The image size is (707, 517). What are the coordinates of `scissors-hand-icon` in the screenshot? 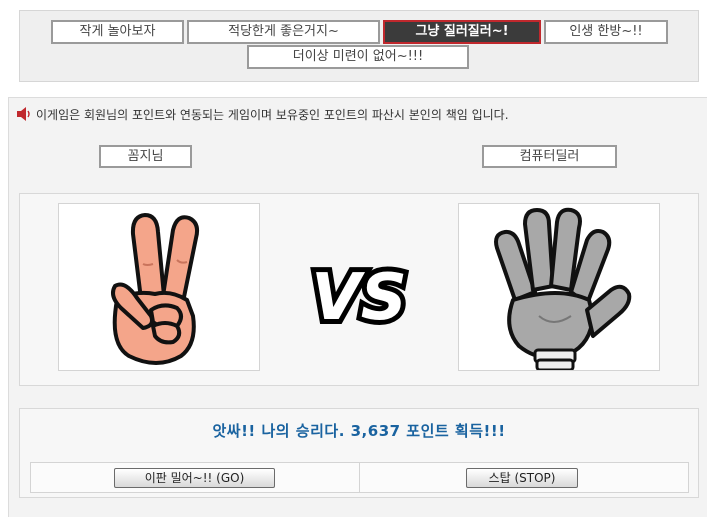 It's located at (155, 289).